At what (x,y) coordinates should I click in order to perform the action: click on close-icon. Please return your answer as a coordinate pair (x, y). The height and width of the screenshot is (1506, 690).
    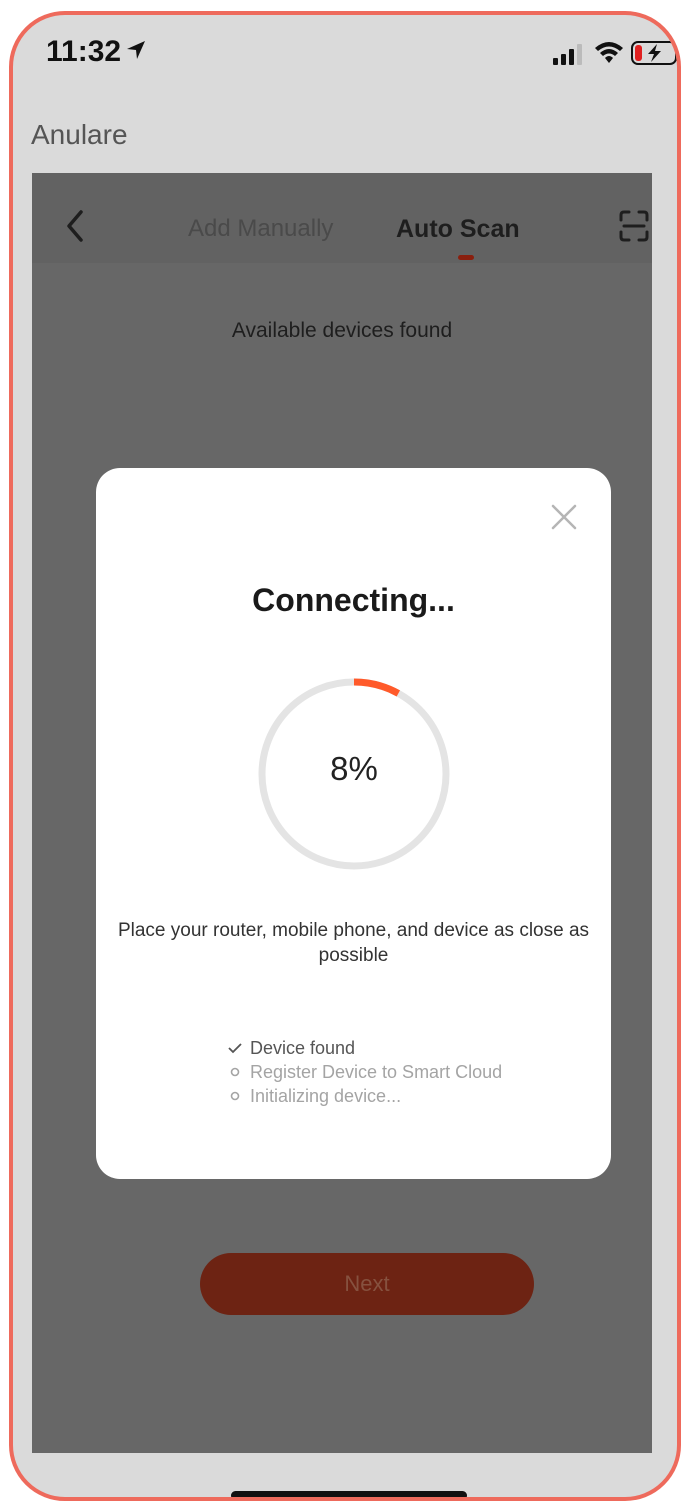
    Looking at the image, I should click on (564, 517).